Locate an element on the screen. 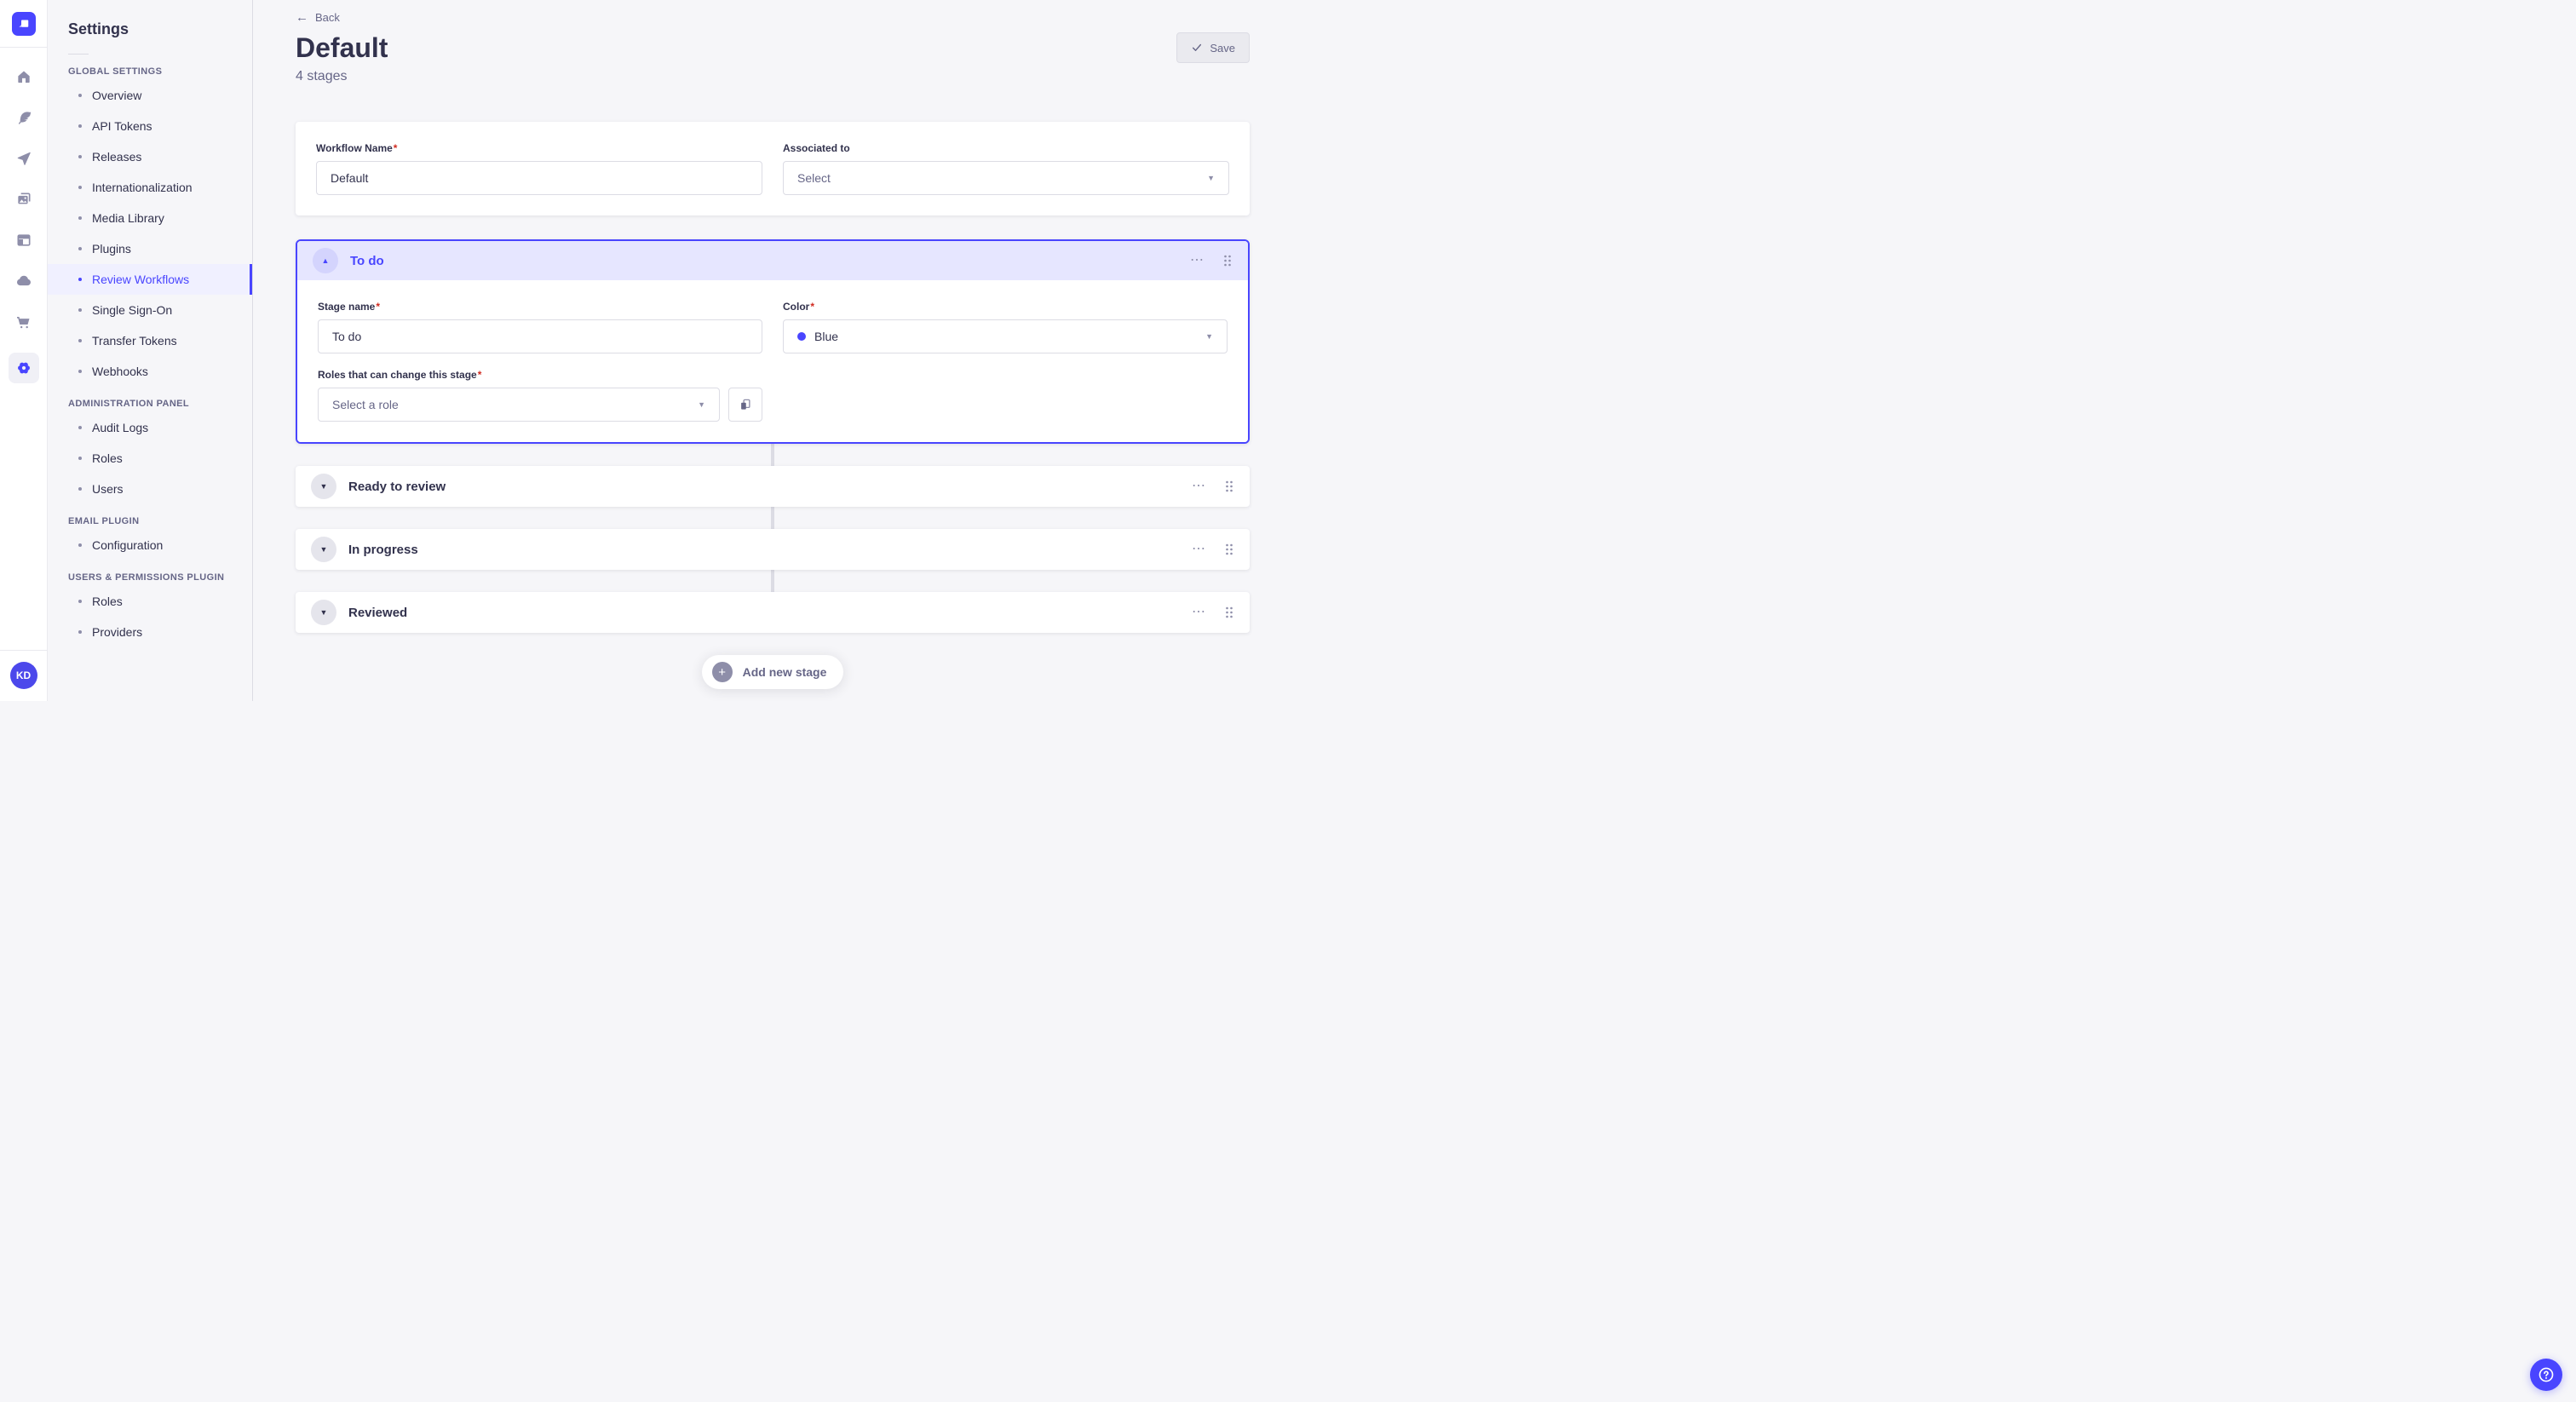  workflow-name-label: Workflow Name* is located at coordinates (539, 148).